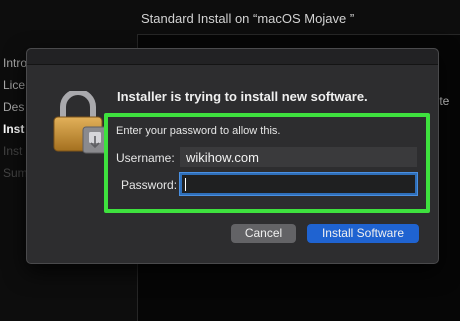 The image size is (460, 321). What do you see at coordinates (13, 107) in the screenshot?
I see `sidebar-item-destination: Des` at bounding box center [13, 107].